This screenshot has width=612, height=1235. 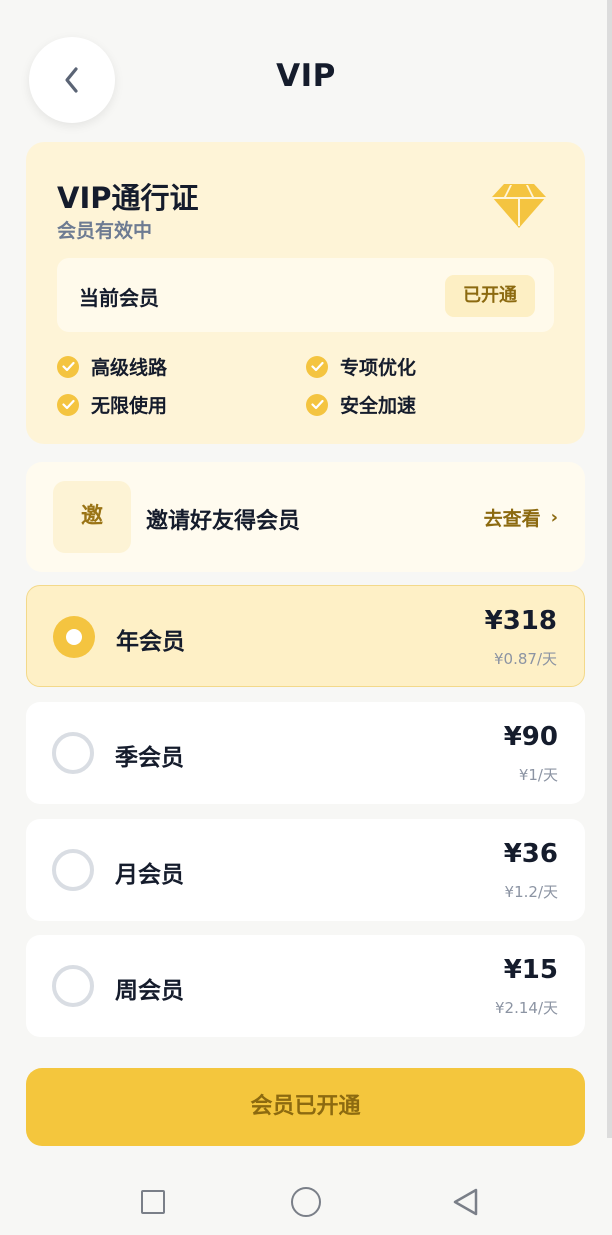 What do you see at coordinates (609, 569) in the screenshot?
I see `scrollbar` at bounding box center [609, 569].